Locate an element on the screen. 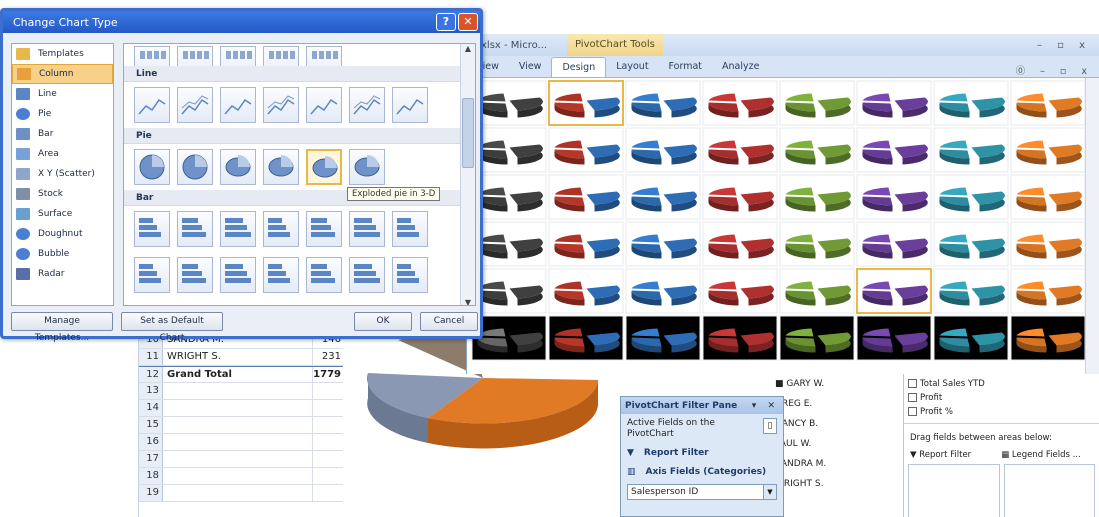 The width and height of the screenshot is (1099, 517). chart-type-line: Line is located at coordinates (62, 94).